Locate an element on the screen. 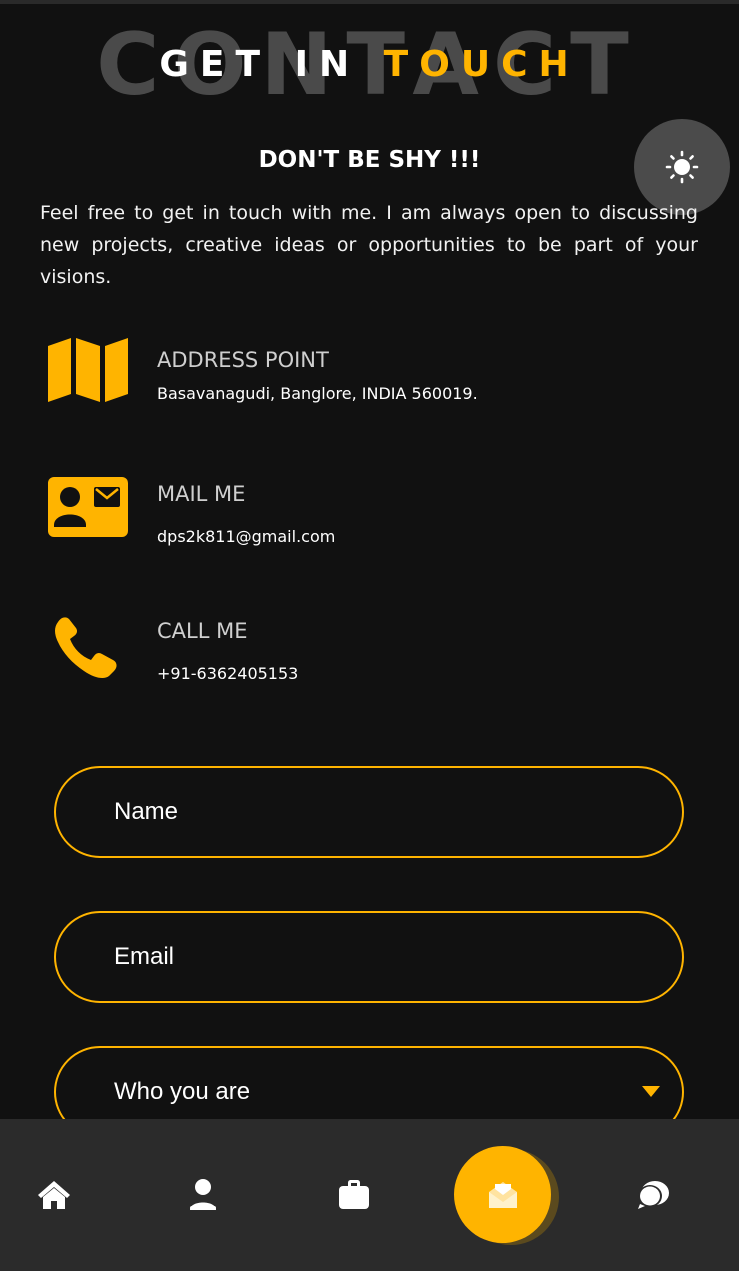 This screenshot has height=1271, width=739. chat-icon is located at coordinates (653, 1195).